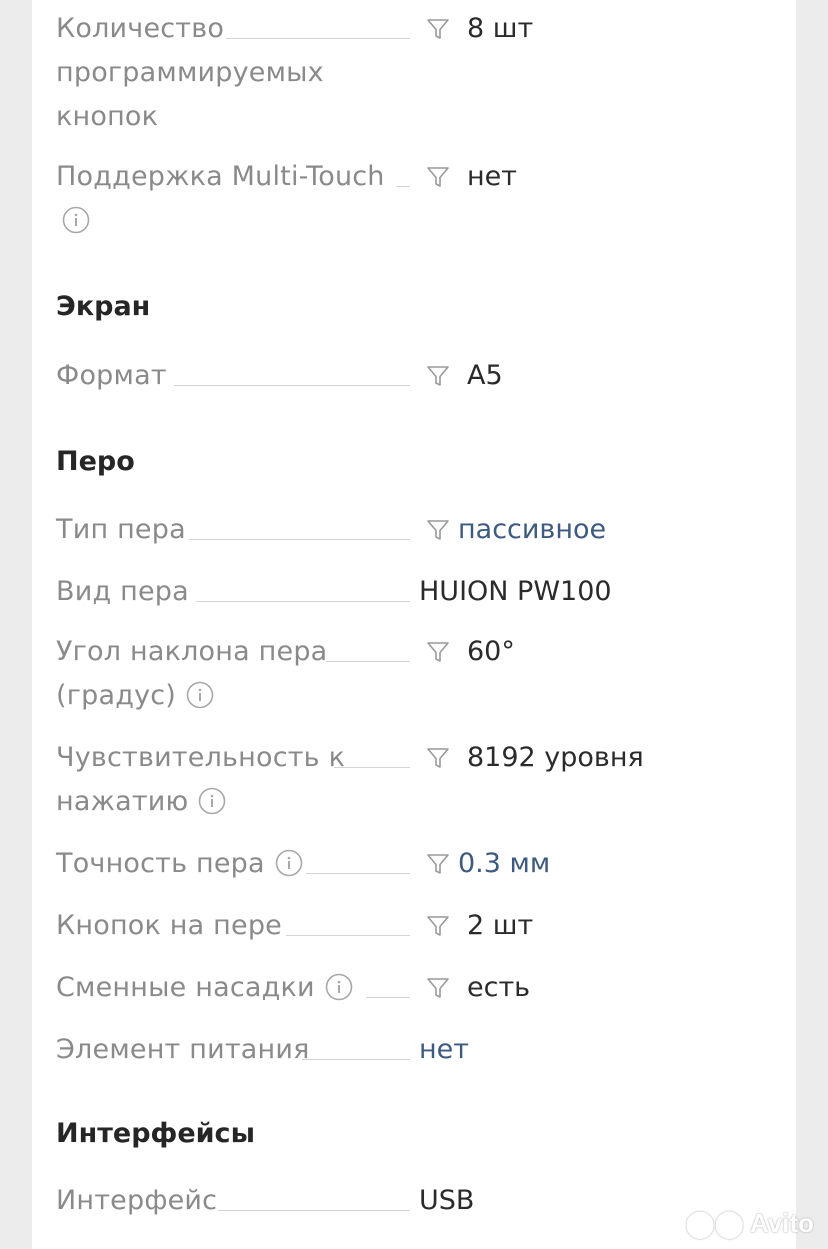  What do you see at coordinates (155, 1133) in the screenshot?
I see `section-heading-interfaces: Интерфейсы` at bounding box center [155, 1133].